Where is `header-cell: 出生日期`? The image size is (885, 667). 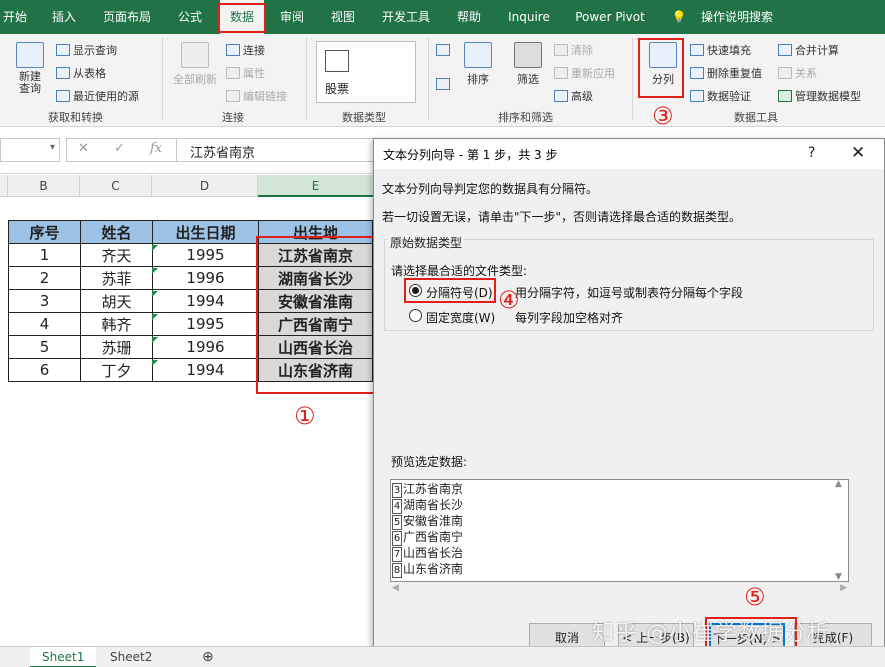 header-cell: 出生日期 is located at coordinates (205, 232).